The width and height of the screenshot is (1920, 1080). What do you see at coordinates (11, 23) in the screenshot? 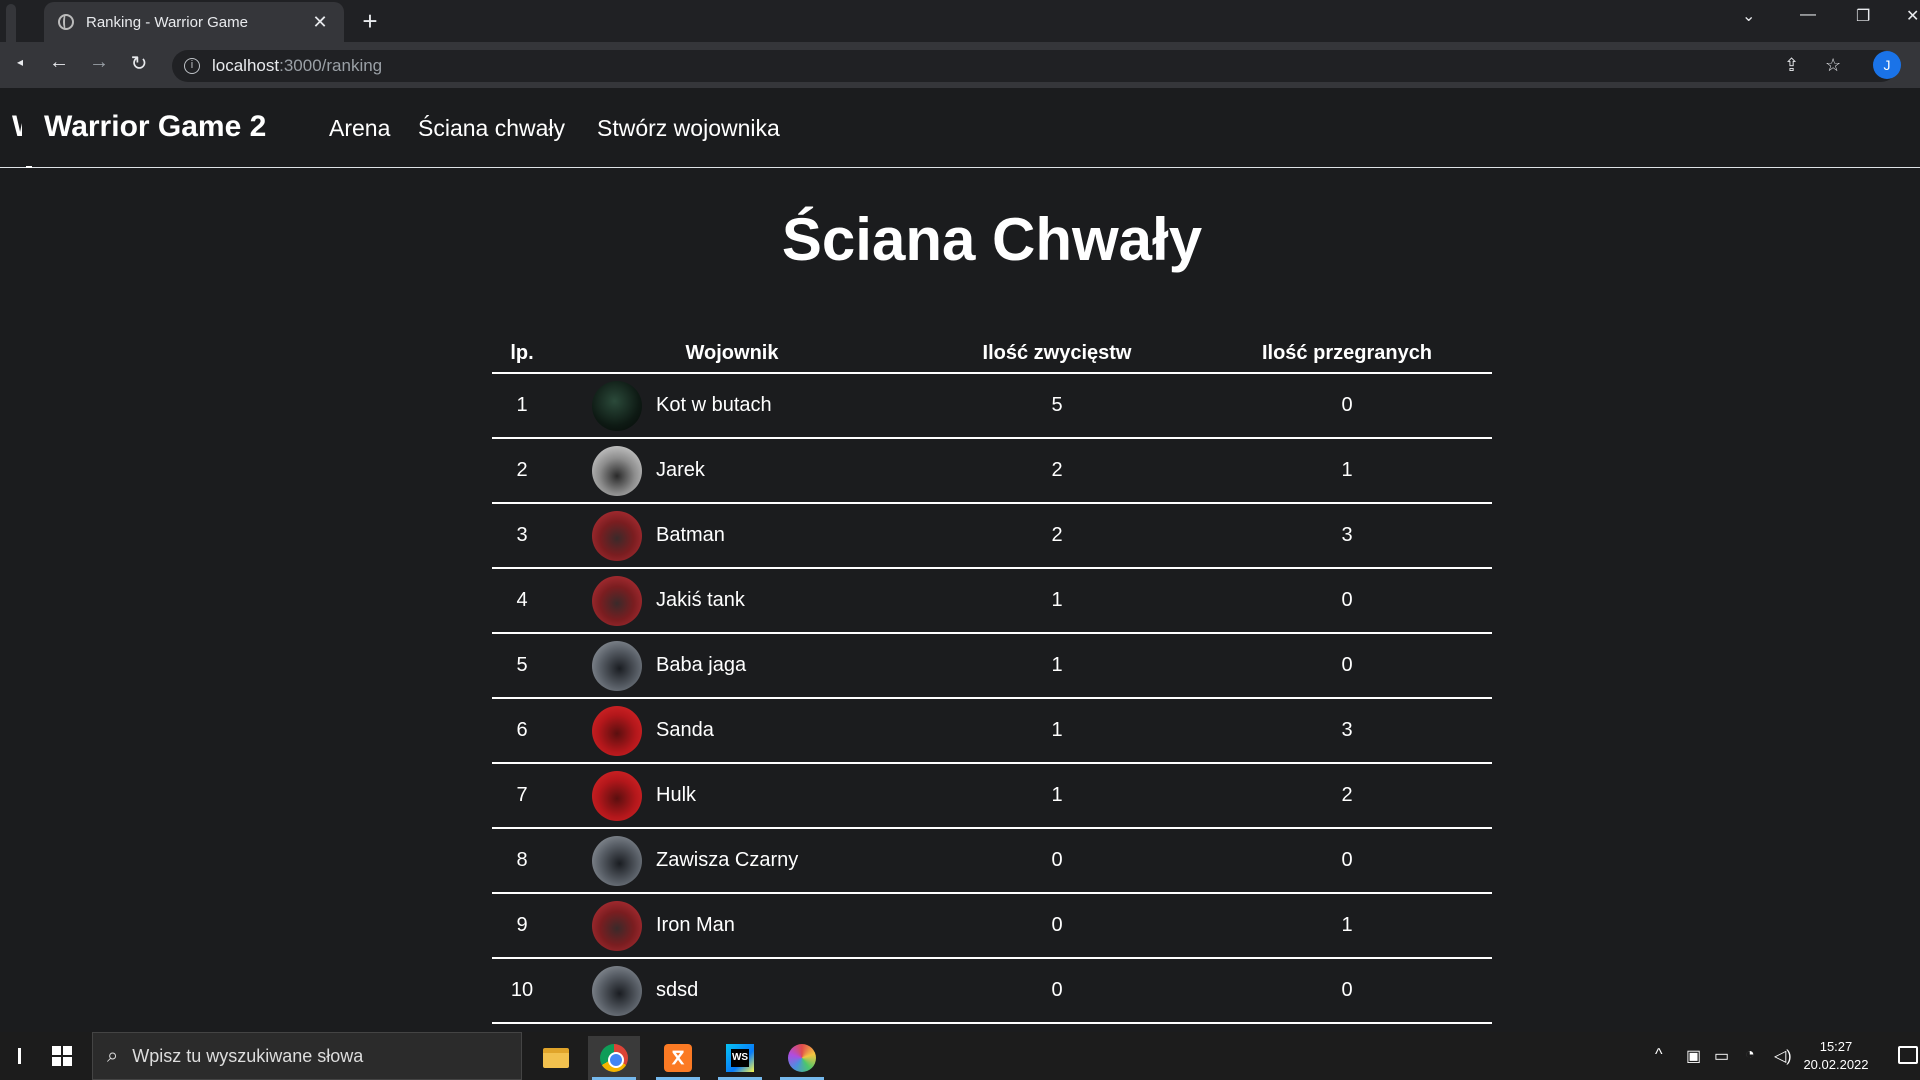
I see `tab-left-stub` at bounding box center [11, 23].